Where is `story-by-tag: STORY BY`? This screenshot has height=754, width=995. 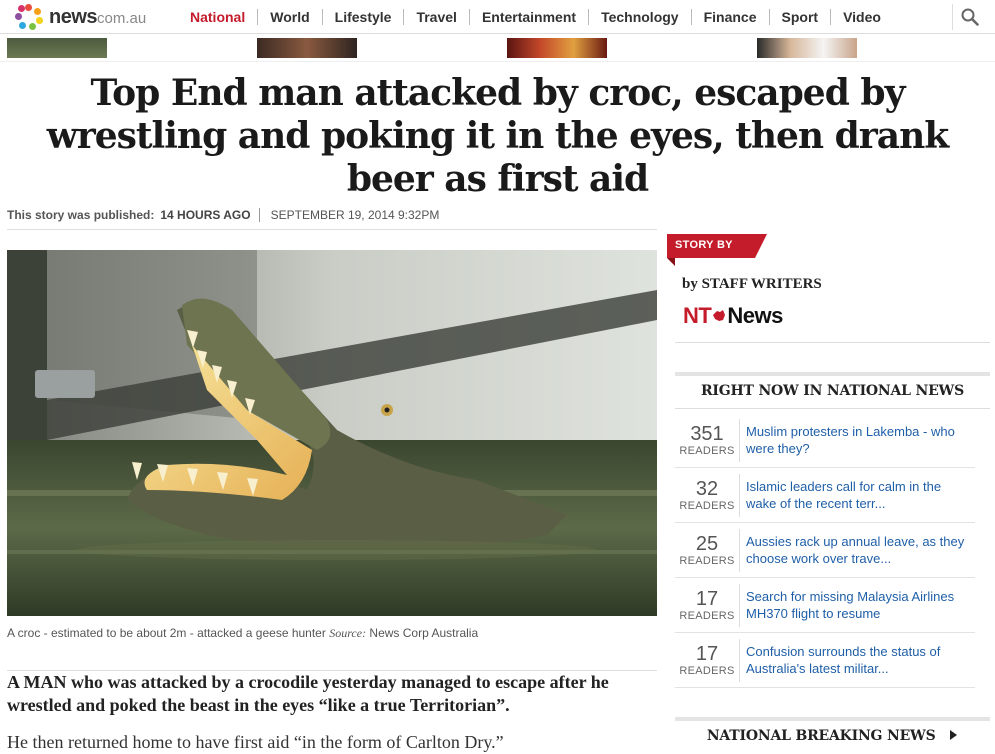 story-by-tag: STORY BY is located at coordinates (717, 250).